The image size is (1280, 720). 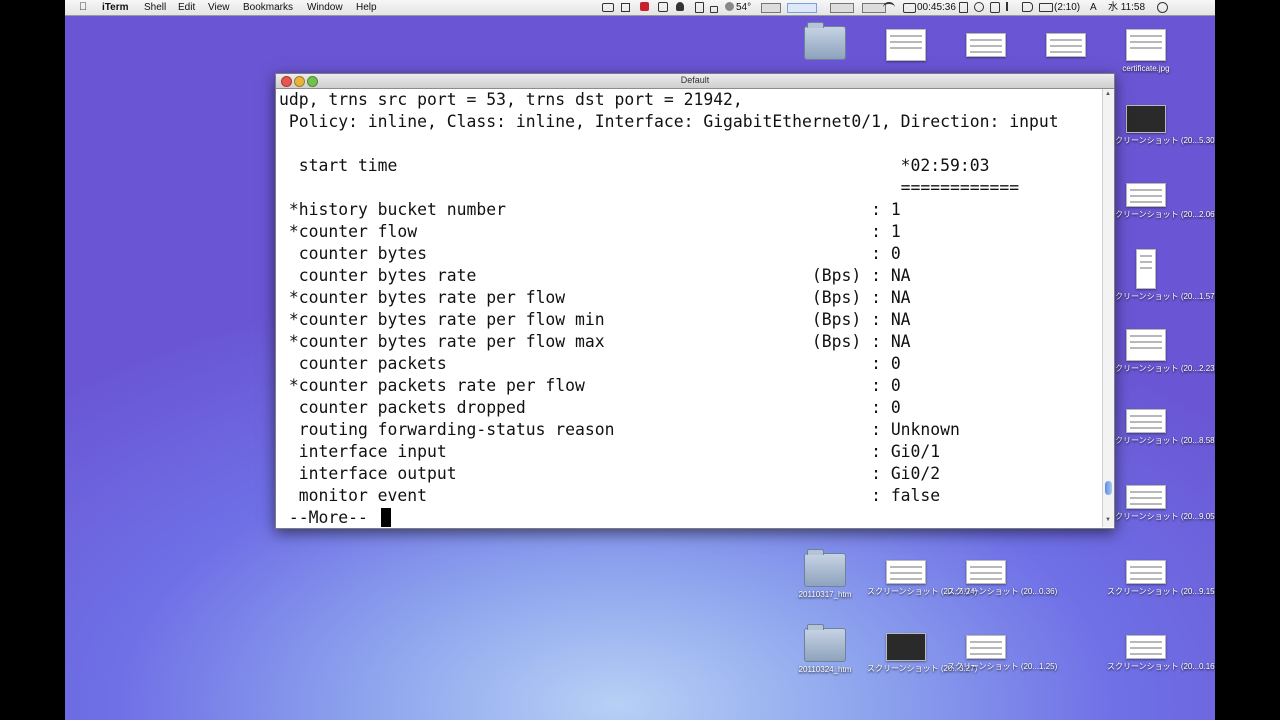 What do you see at coordinates (1146, 68) in the screenshot?
I see `desktop-icon-label: certificate.jpg` at bounding box center [1146, 68].